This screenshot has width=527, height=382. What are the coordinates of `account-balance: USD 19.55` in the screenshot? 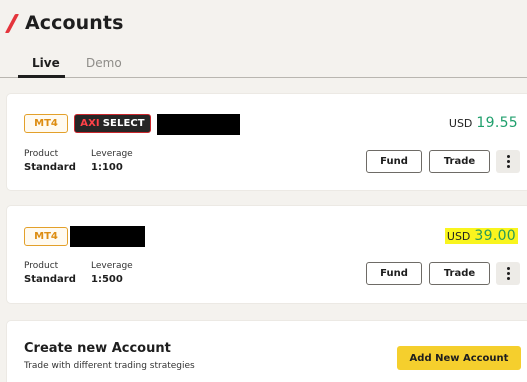 It's located at (483, 123).